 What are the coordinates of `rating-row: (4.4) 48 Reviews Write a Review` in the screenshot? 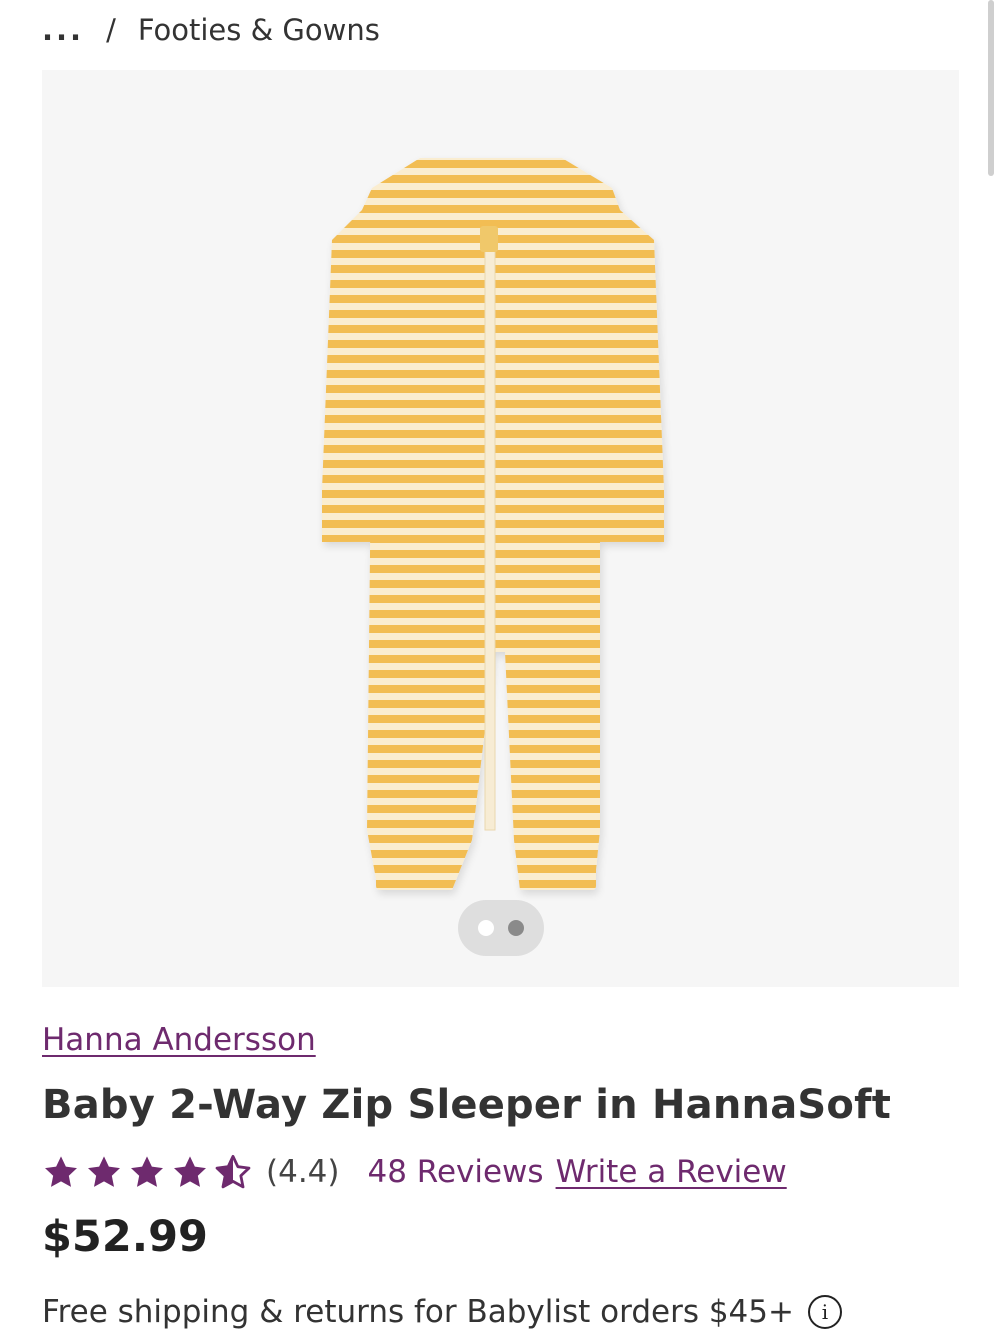 It's located at (414, 1172).